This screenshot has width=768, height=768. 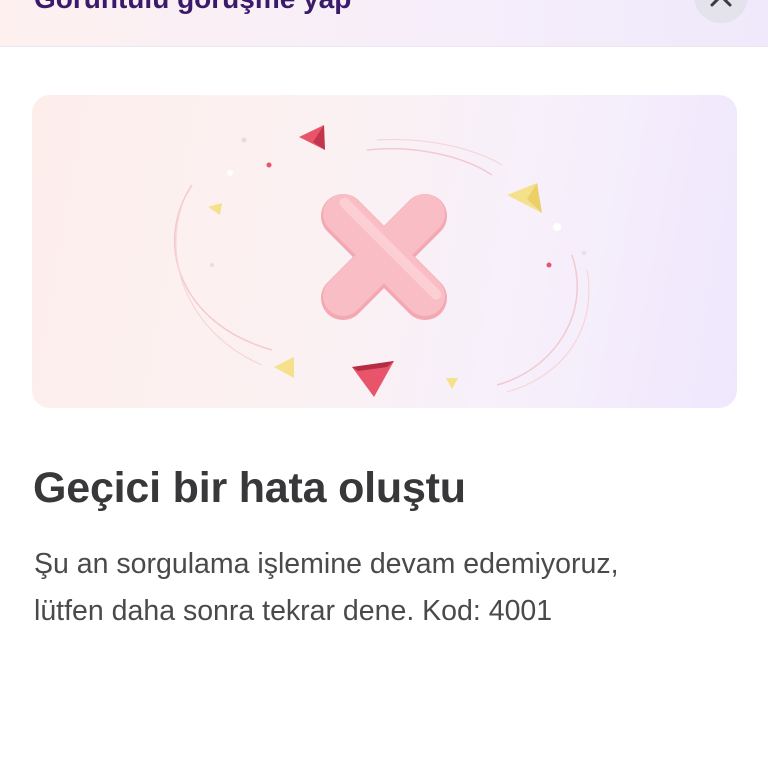 What do you see at coordinates (721, 3) in the screenshot?
I see `close-icon` at bounding box center [721, 3].